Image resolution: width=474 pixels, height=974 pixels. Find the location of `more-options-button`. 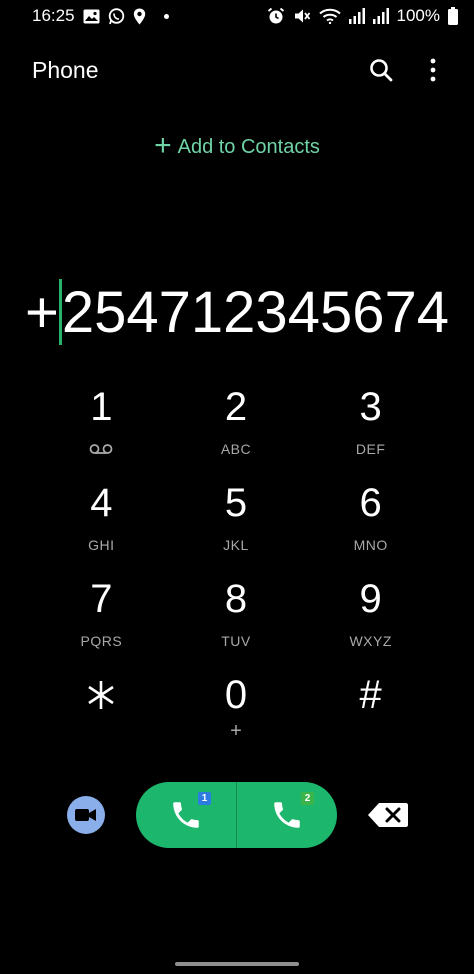

more-options-button is located at coordinates (433, 70).